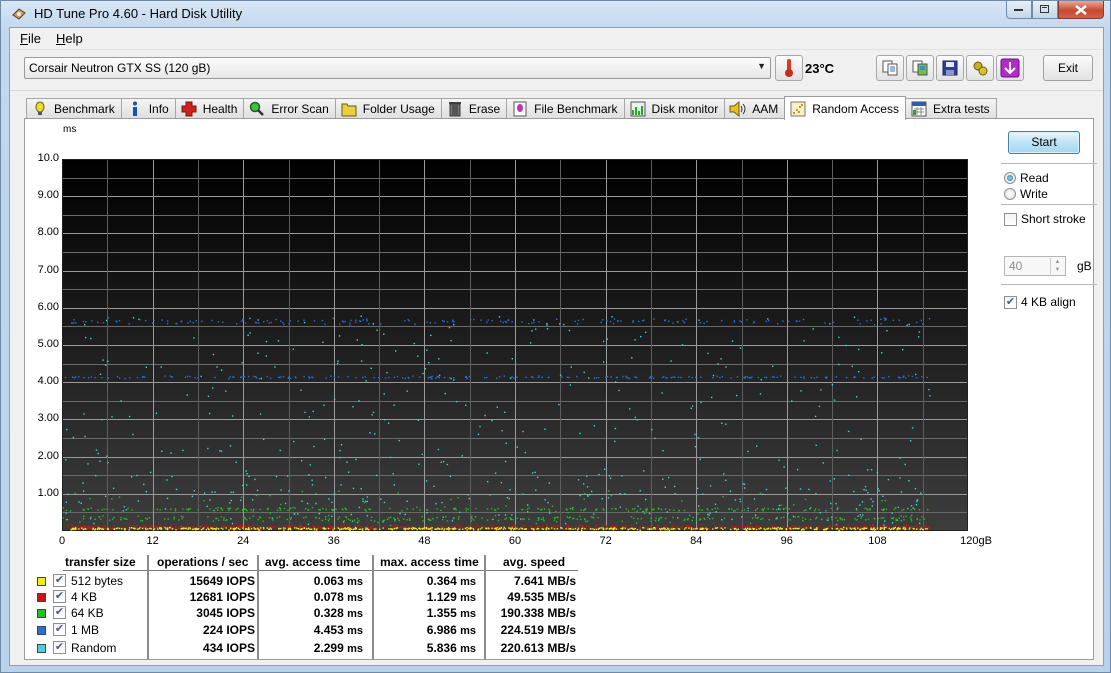 The image size is (1111, 673). Describe the element at coordinates (555, 14) in the screenshot. I see `title-bar: HD Tune Pro 4.60 - Hard Disk Utility` at that location.